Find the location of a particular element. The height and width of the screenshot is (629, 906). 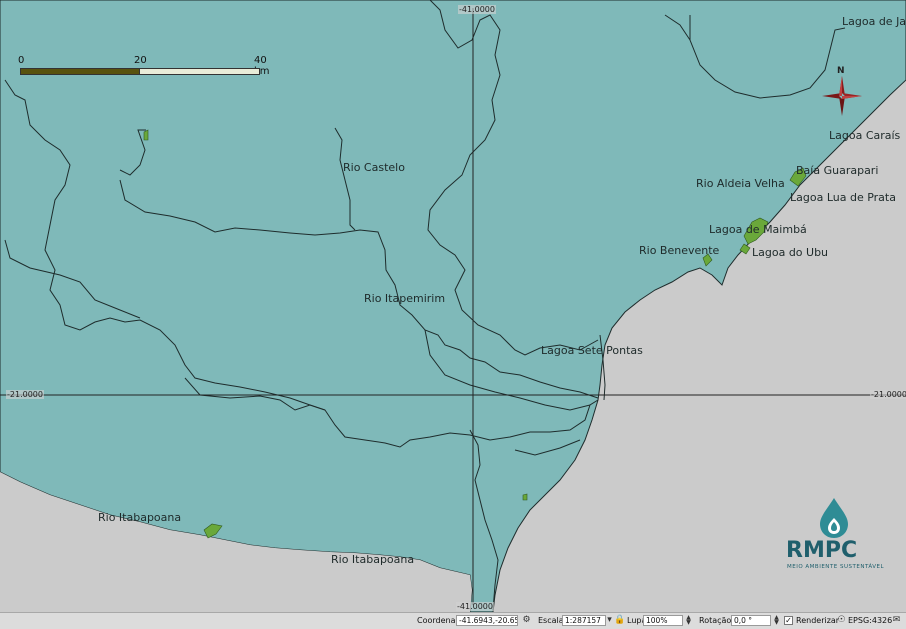

grid-label-lat-right: -21.0000 is located at coordinates (888, 394).